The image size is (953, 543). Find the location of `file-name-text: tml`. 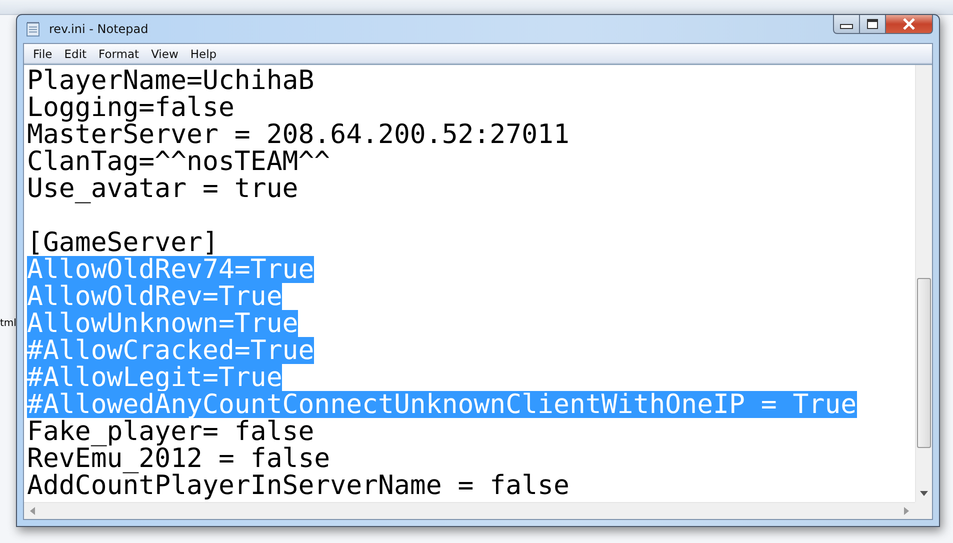

file-name-text: tml is located at coordinates (8, 323).